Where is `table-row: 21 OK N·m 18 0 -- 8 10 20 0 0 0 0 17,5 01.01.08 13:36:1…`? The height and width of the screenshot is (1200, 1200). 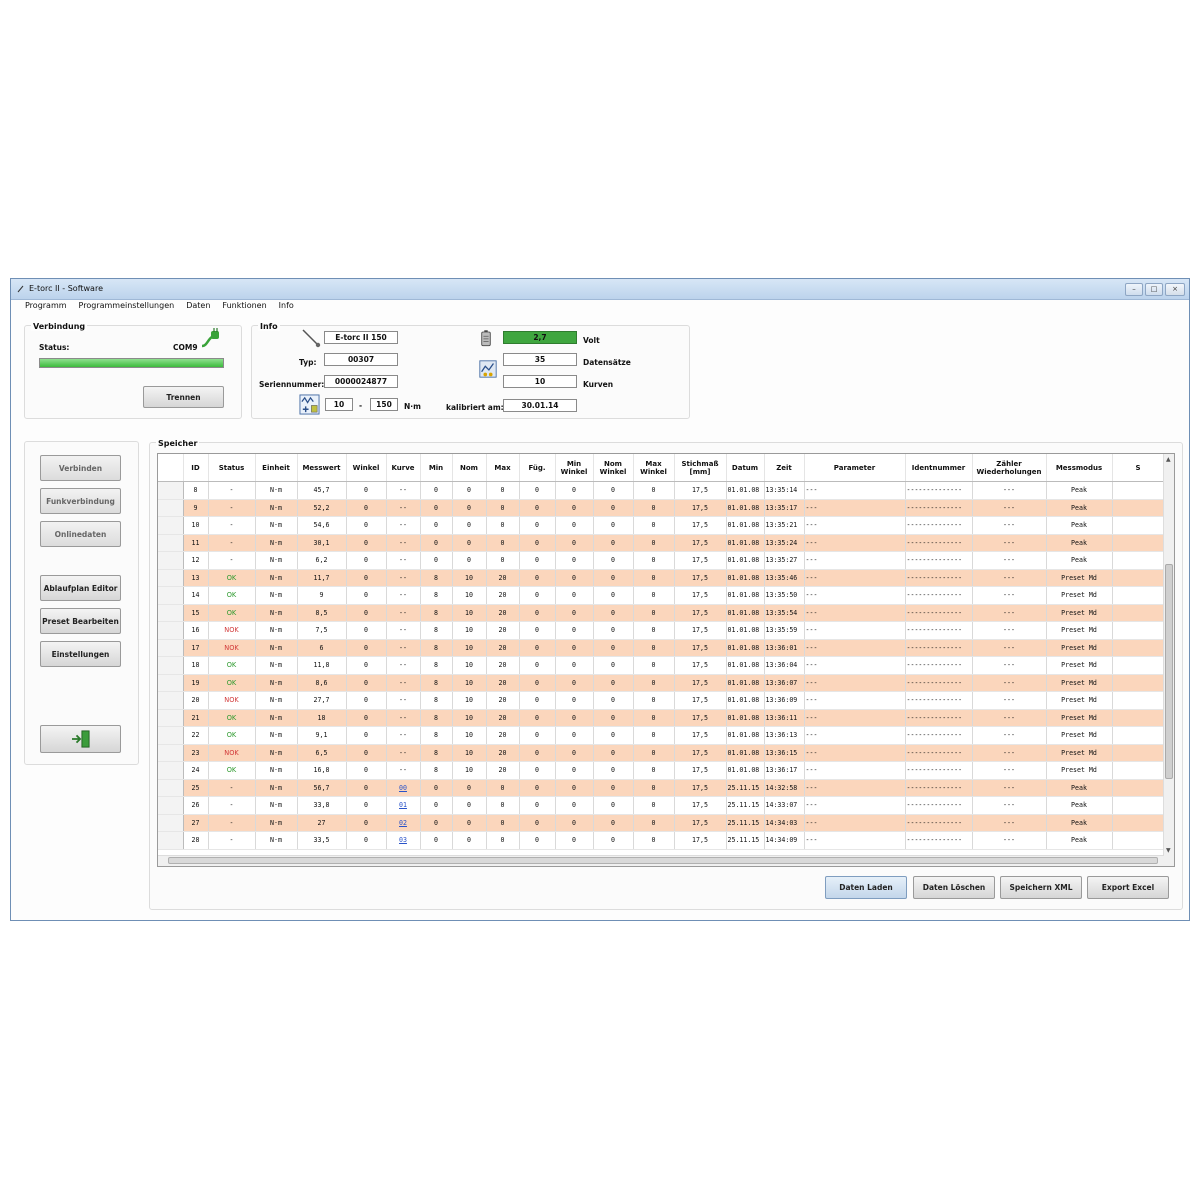
table-row: 21 OK N·m 18 0 -- 8 10 20 0 0 0 0 17,5 01.01.08 13:36:1… is located at coordinates (661, 718).